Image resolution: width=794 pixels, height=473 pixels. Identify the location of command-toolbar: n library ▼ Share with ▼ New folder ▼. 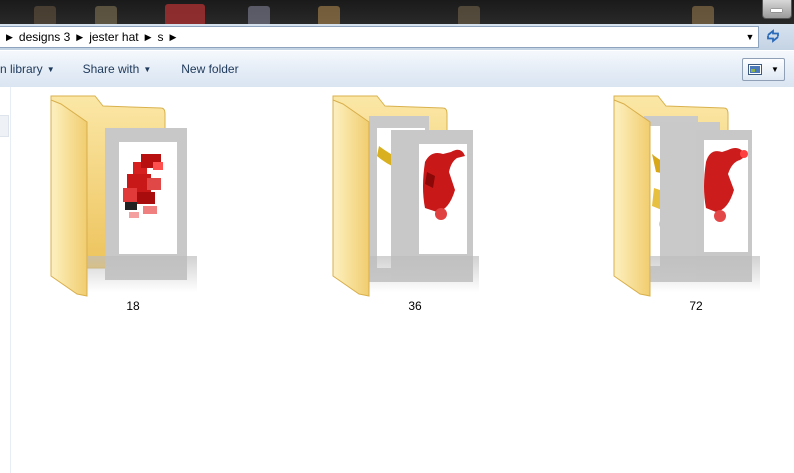
(397, 69).